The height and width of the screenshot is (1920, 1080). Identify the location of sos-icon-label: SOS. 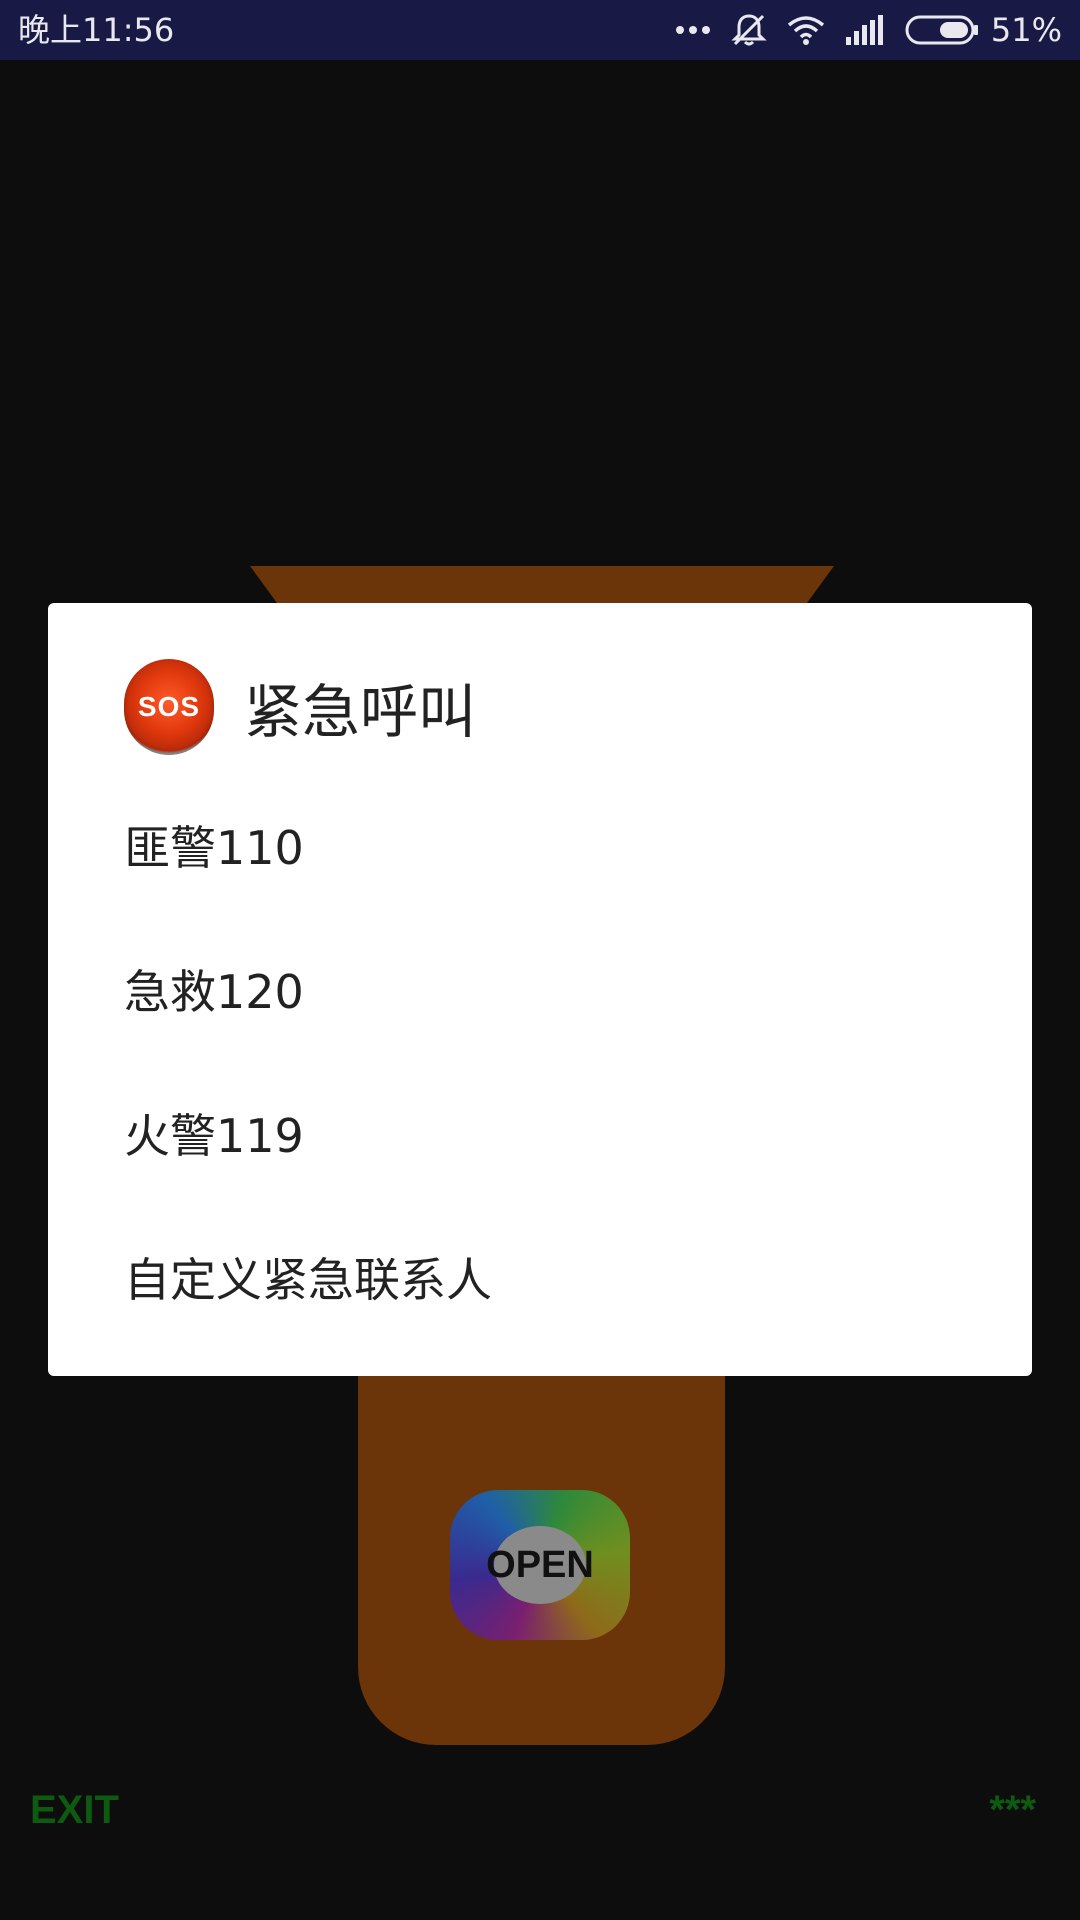
(169, 706).